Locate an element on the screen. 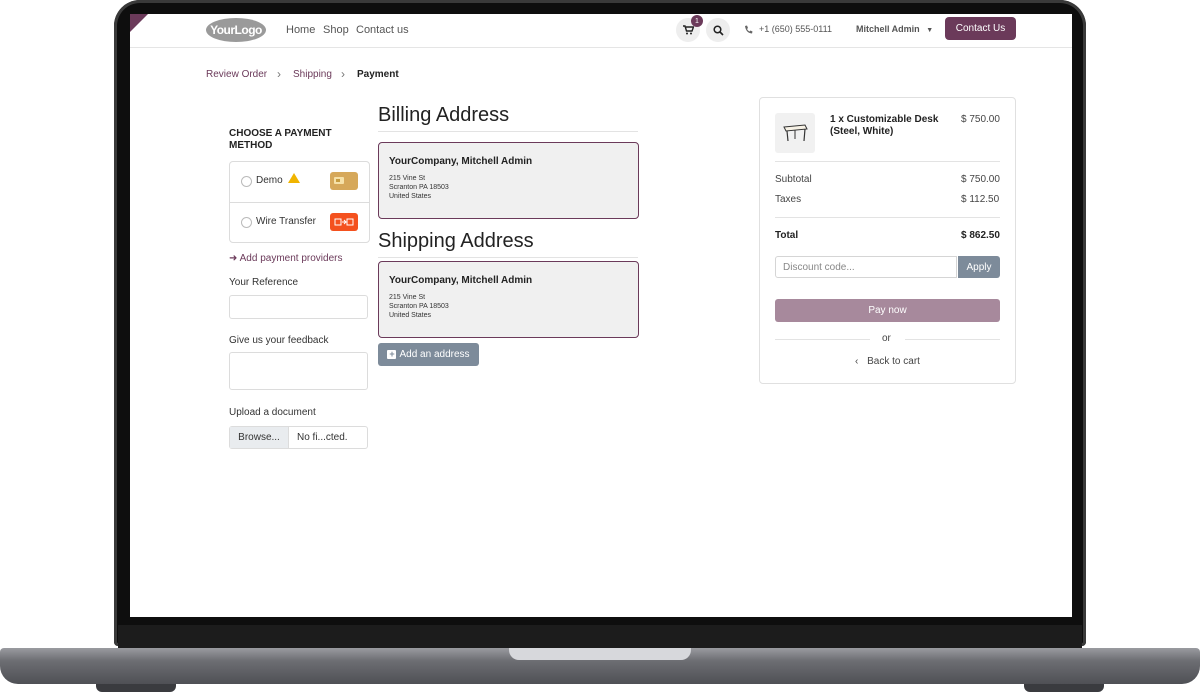  nav-contact-us: Contact us is located at coordinates (382, 30).